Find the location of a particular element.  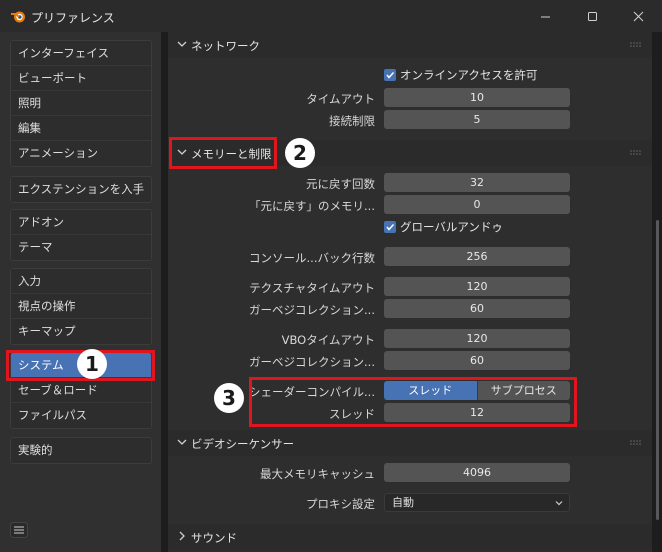

sidebar-group-addons: アドオン テーマ is located at coordinates (81, 235).